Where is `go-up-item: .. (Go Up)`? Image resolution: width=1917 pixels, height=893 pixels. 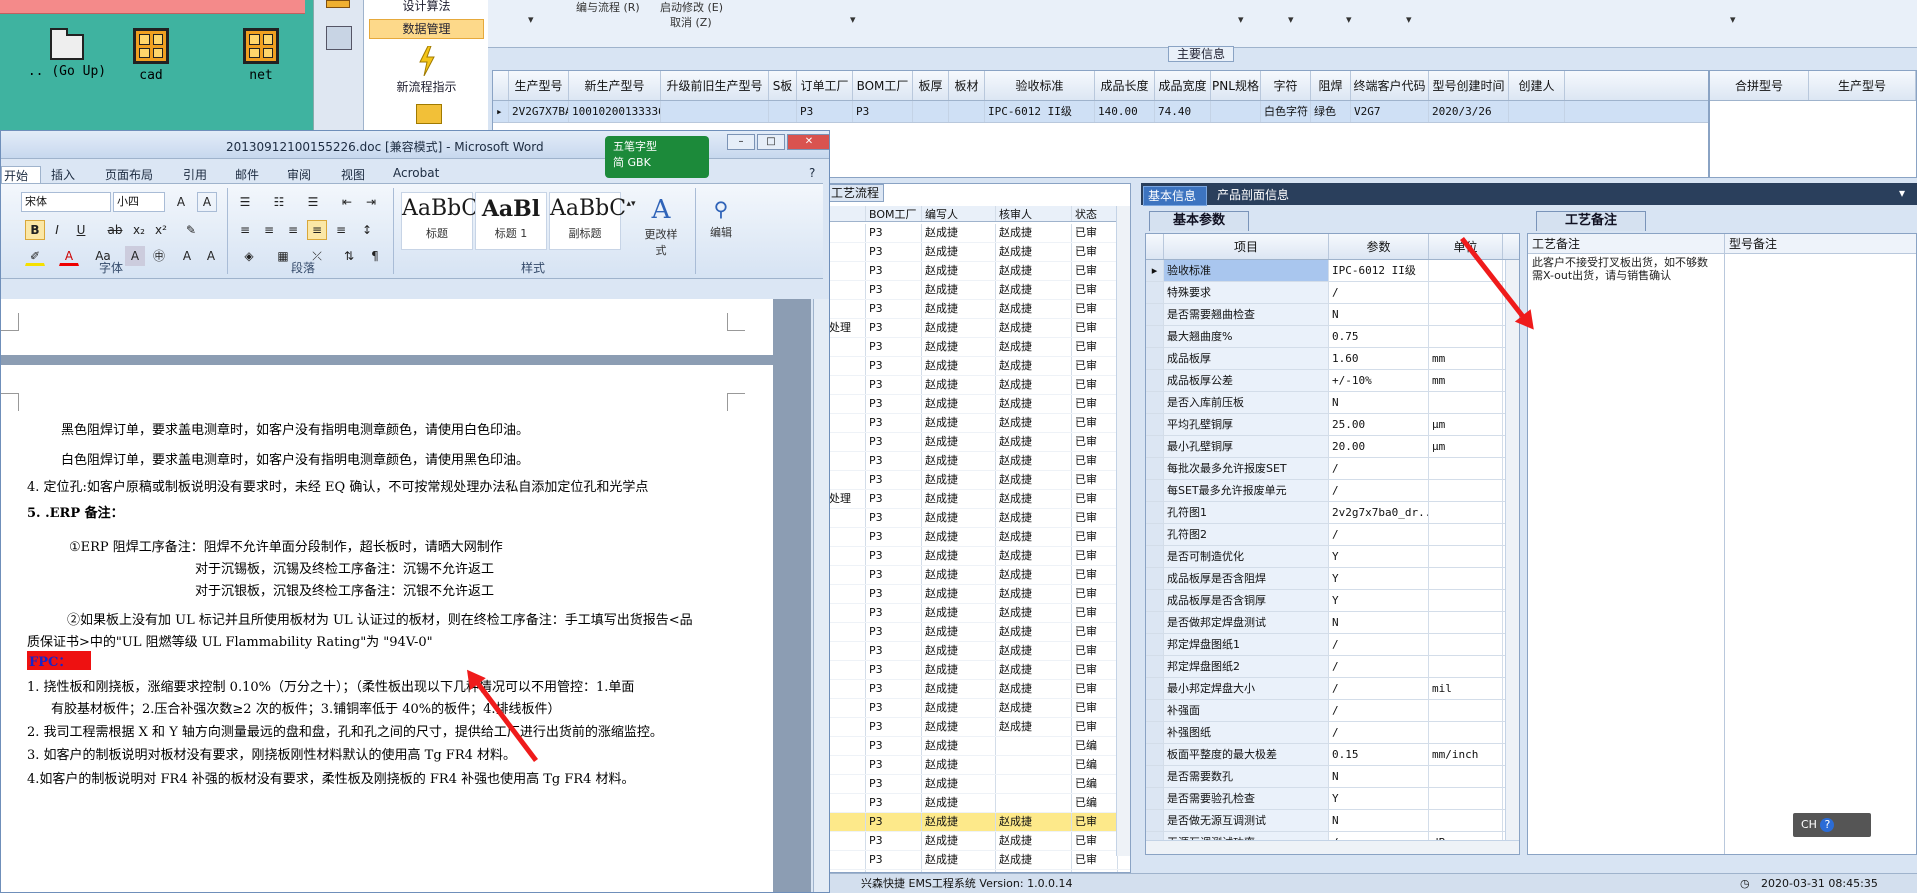 go-up-item: .. (Go Up) is located at coordinates (67, 53).